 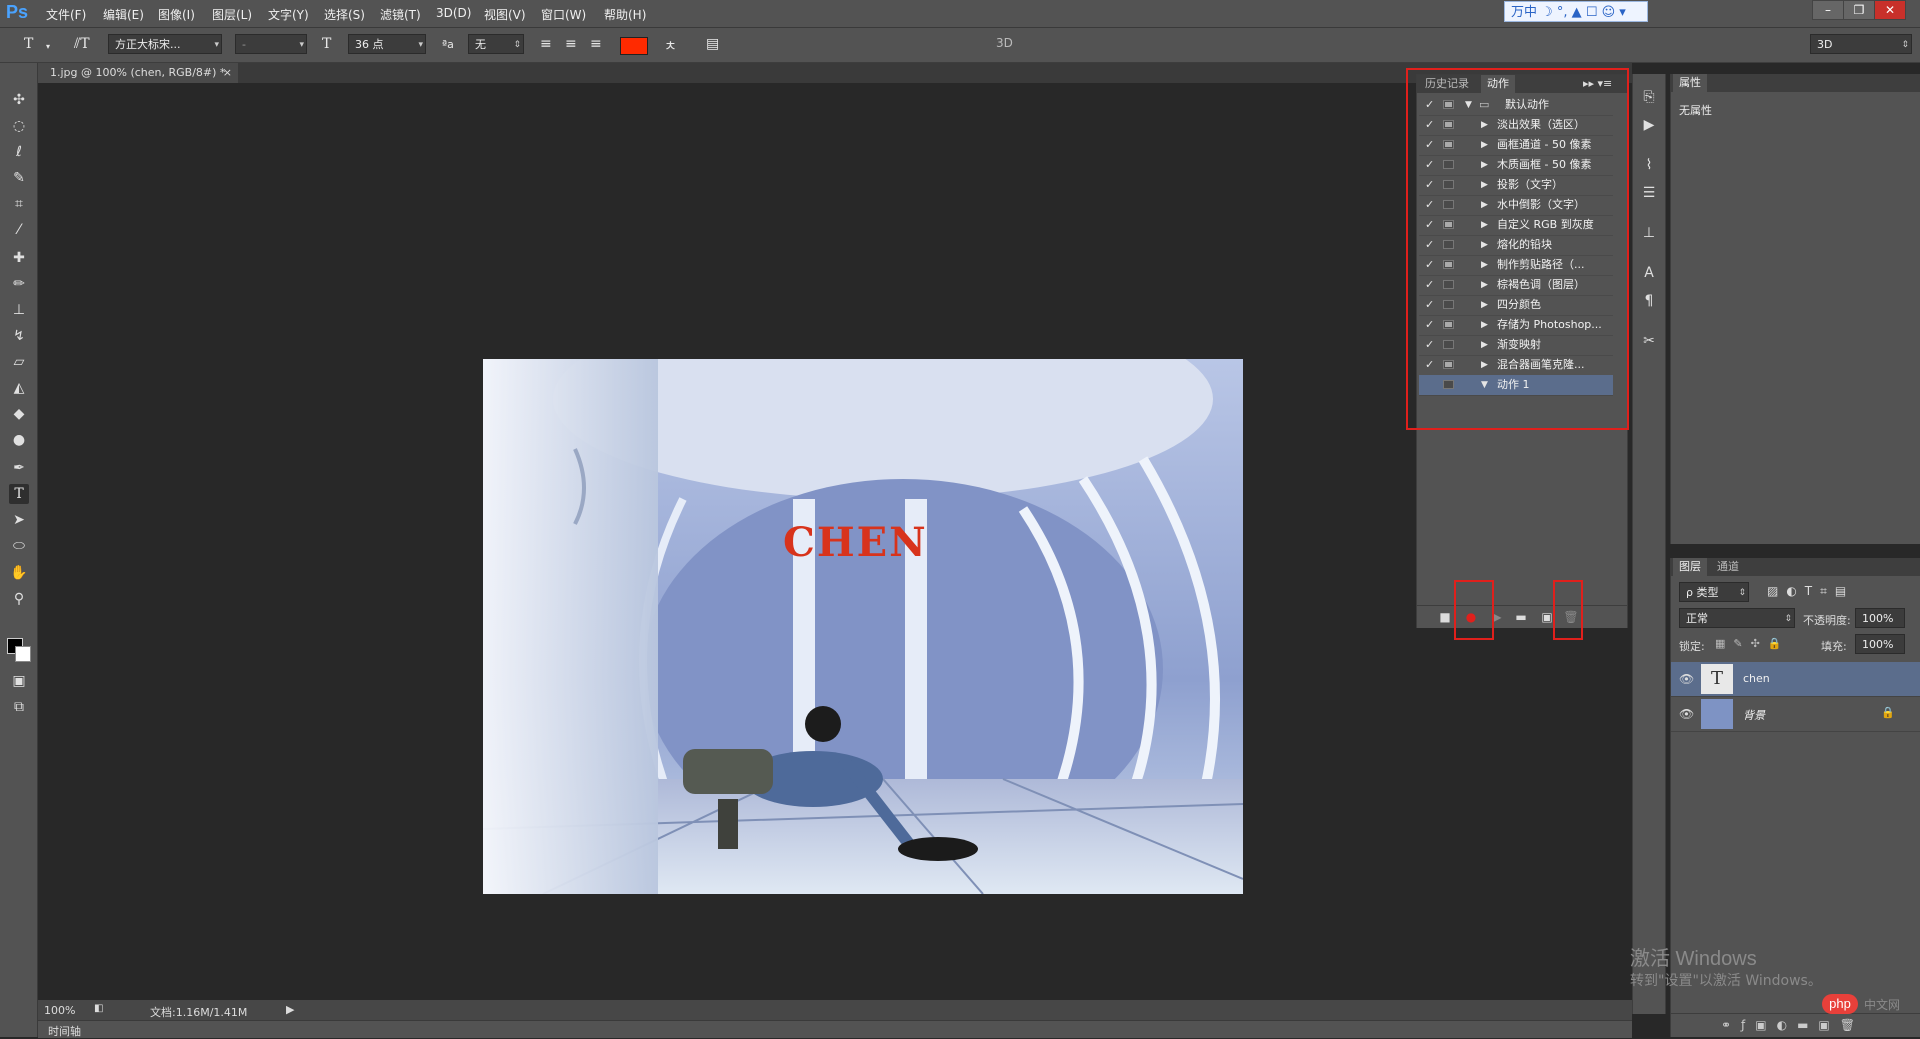 I want to click on align-center-icon: ≡, so click(x=571, y=44).